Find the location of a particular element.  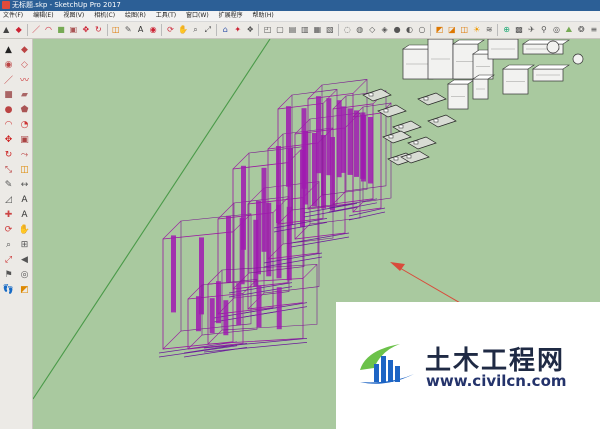

front-view-icon: ▤ is located at coordinates (292, 30).